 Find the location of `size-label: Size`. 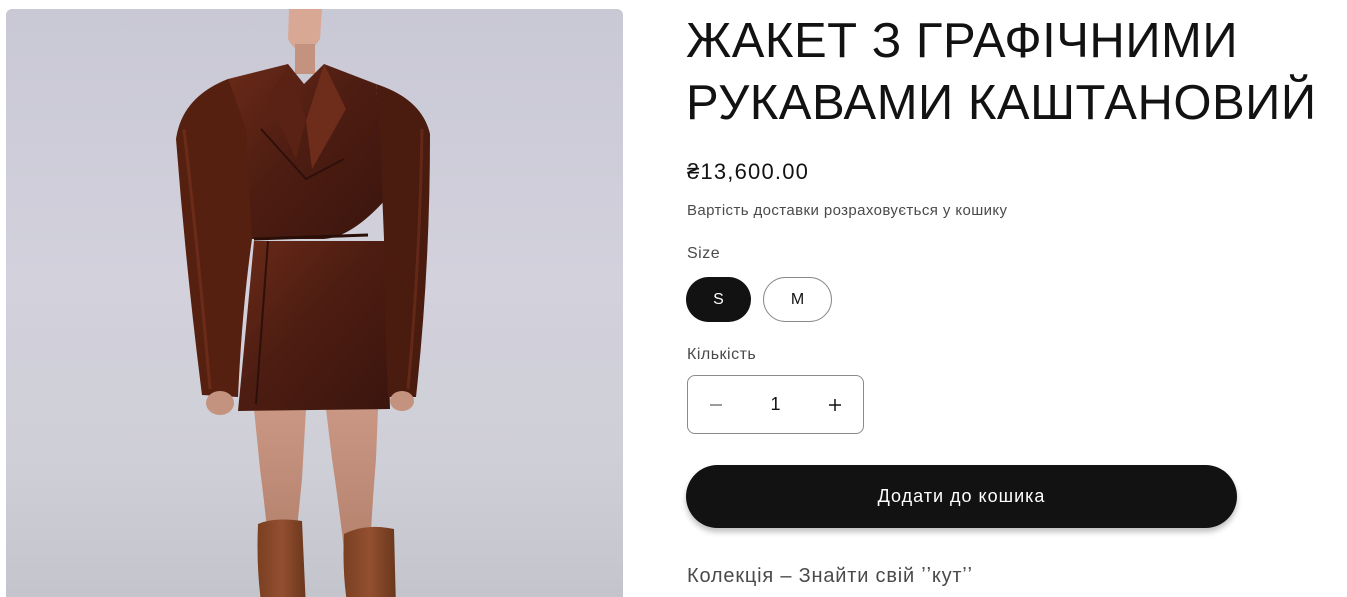

size-label: Size is located at coordinates (704, 253).